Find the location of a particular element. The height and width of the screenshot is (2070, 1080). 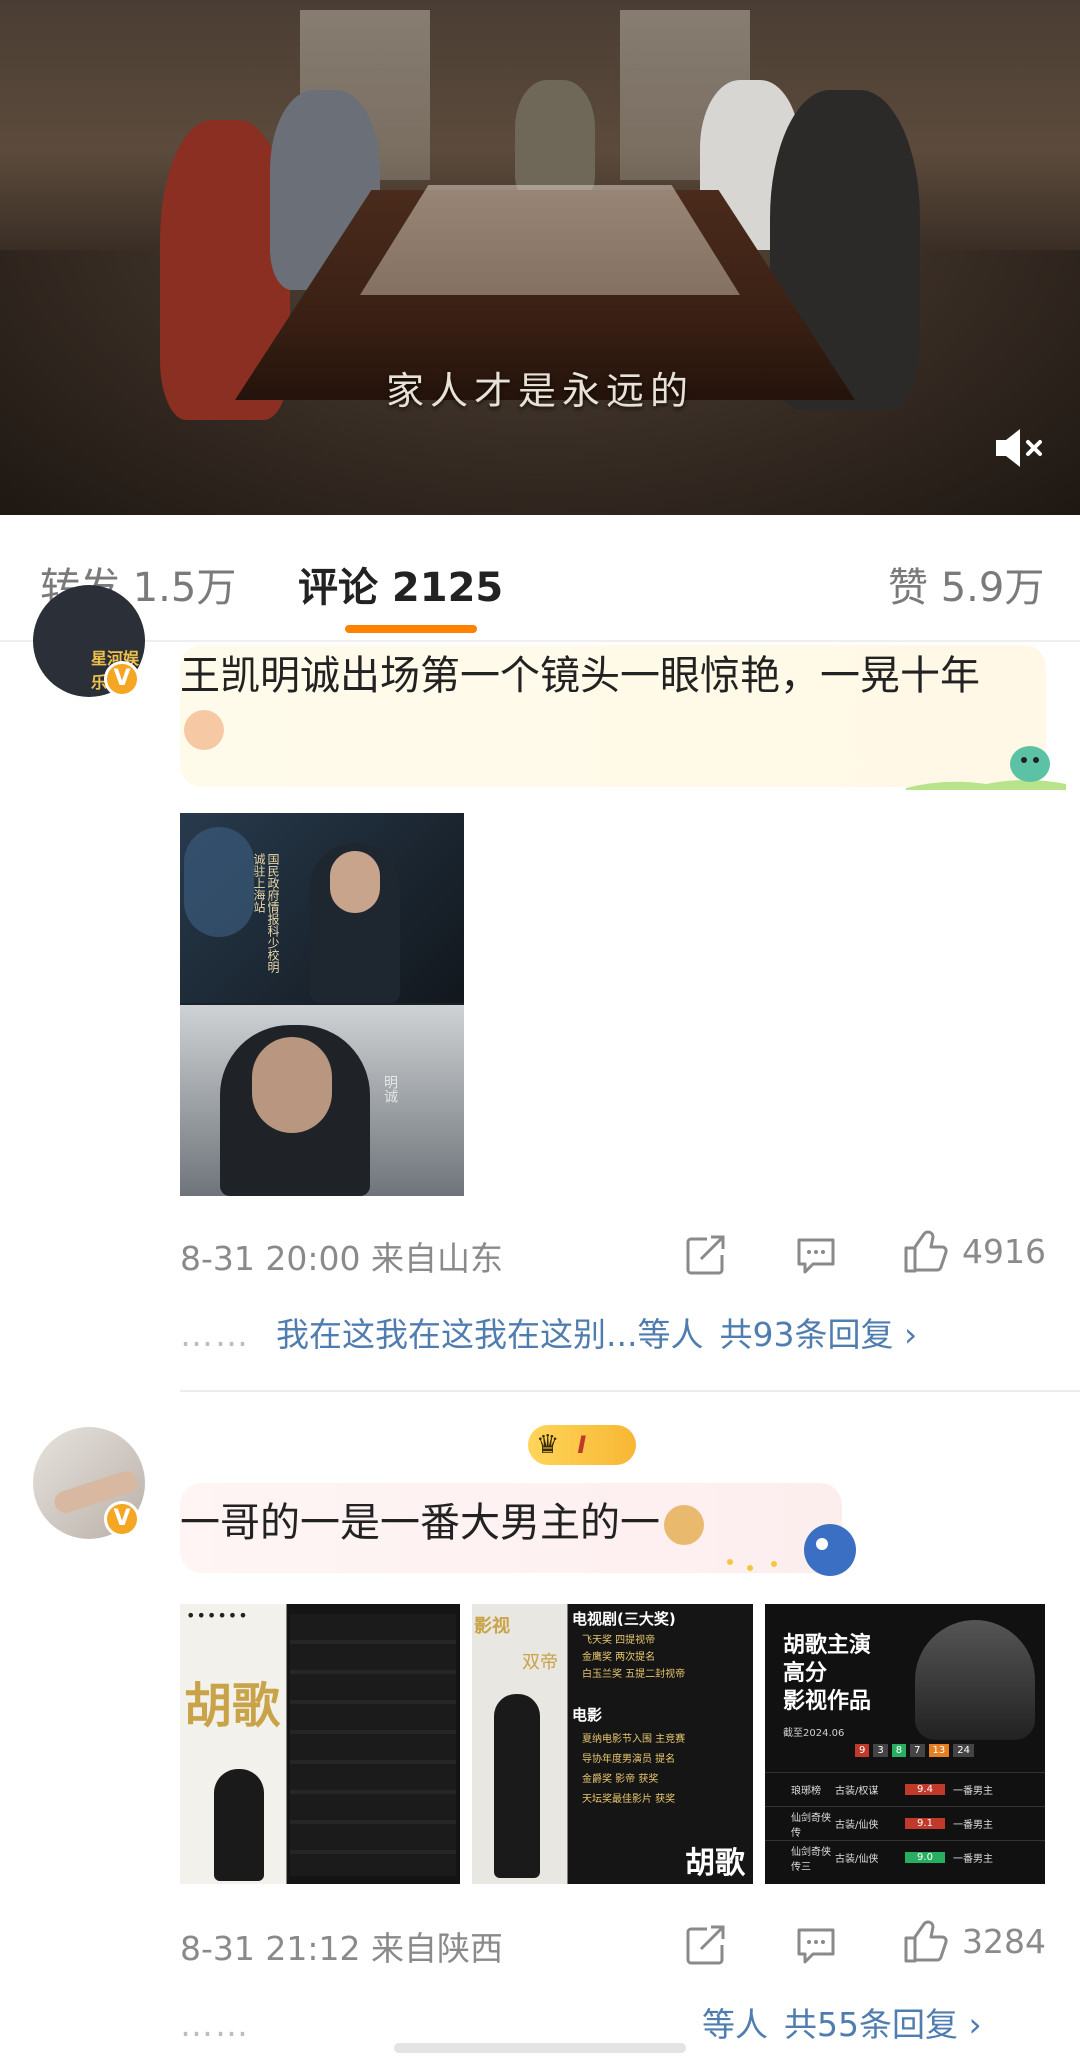

table-cell: 仙剑奇侠传 is located at coordinates (811, 1825).